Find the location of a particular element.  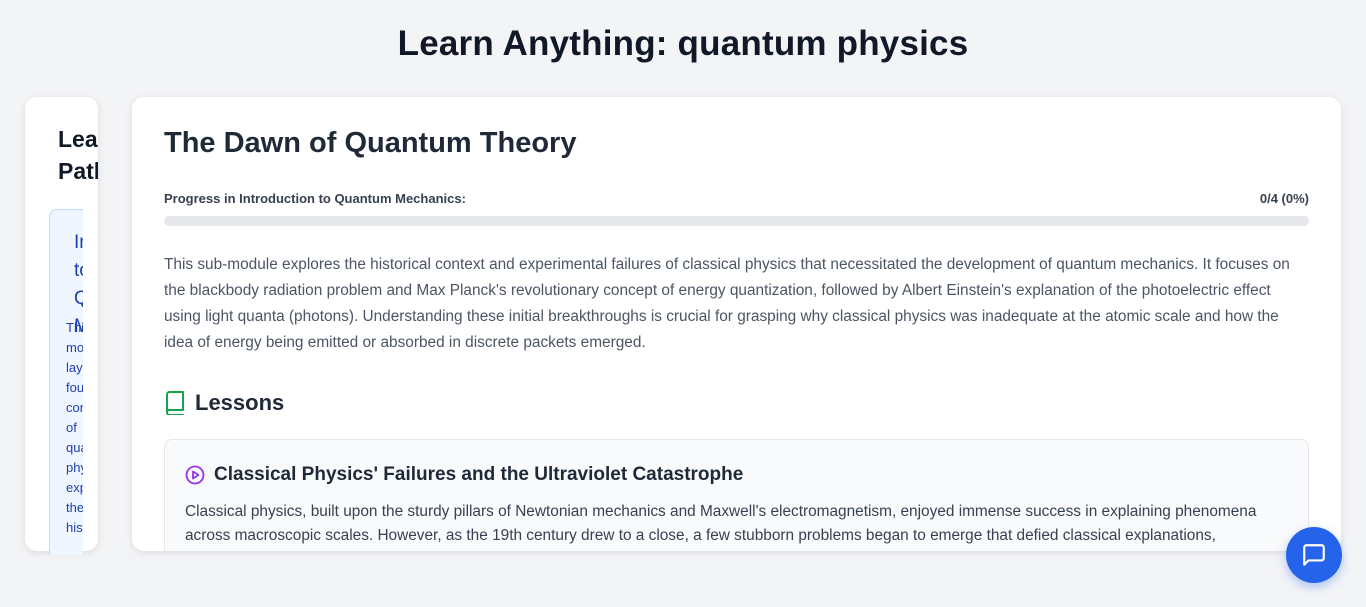

page-title: Learn Anything: quantum physics is located at coordinates (683, 43).